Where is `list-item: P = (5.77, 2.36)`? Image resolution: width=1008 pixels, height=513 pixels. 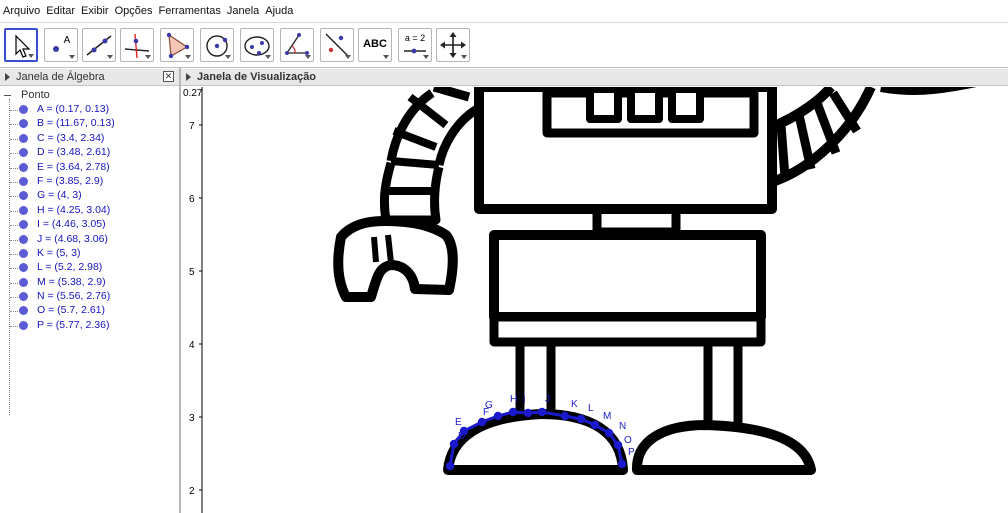
list-item: P = (5.77, 2.36) is located at coordinates (89, 326).